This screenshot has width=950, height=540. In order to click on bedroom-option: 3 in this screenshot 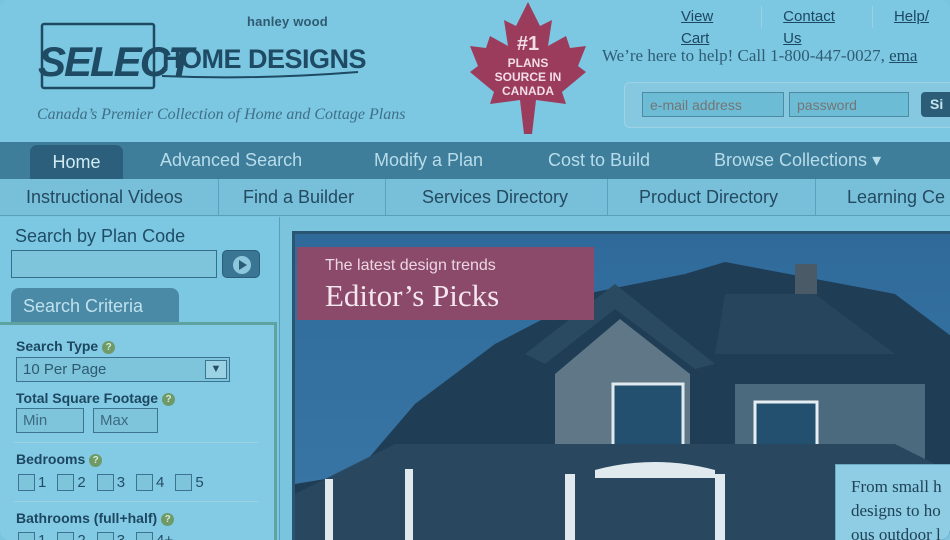, I will do `click(111, 482)`.